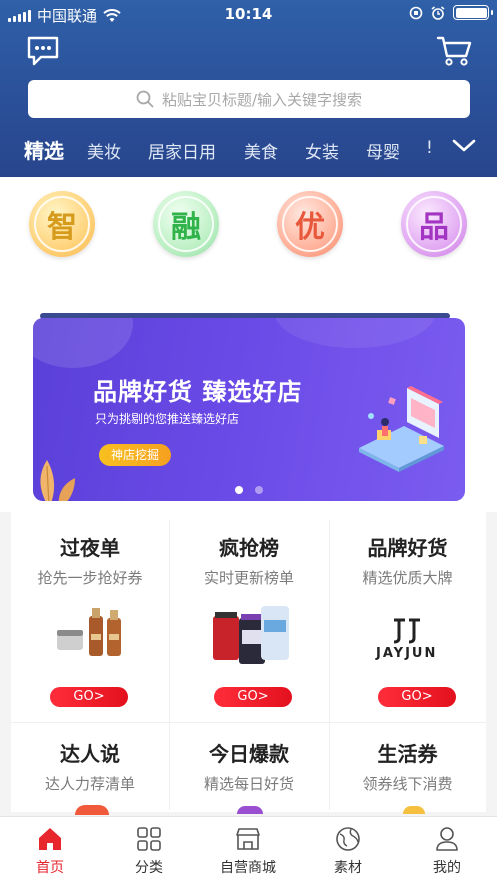 The width and height of the screenshot is (497, 883). What do you see at coordinates (50, 868) in the screenshot?
I see `tab-label: 首页` at bounding box center [50, 868].